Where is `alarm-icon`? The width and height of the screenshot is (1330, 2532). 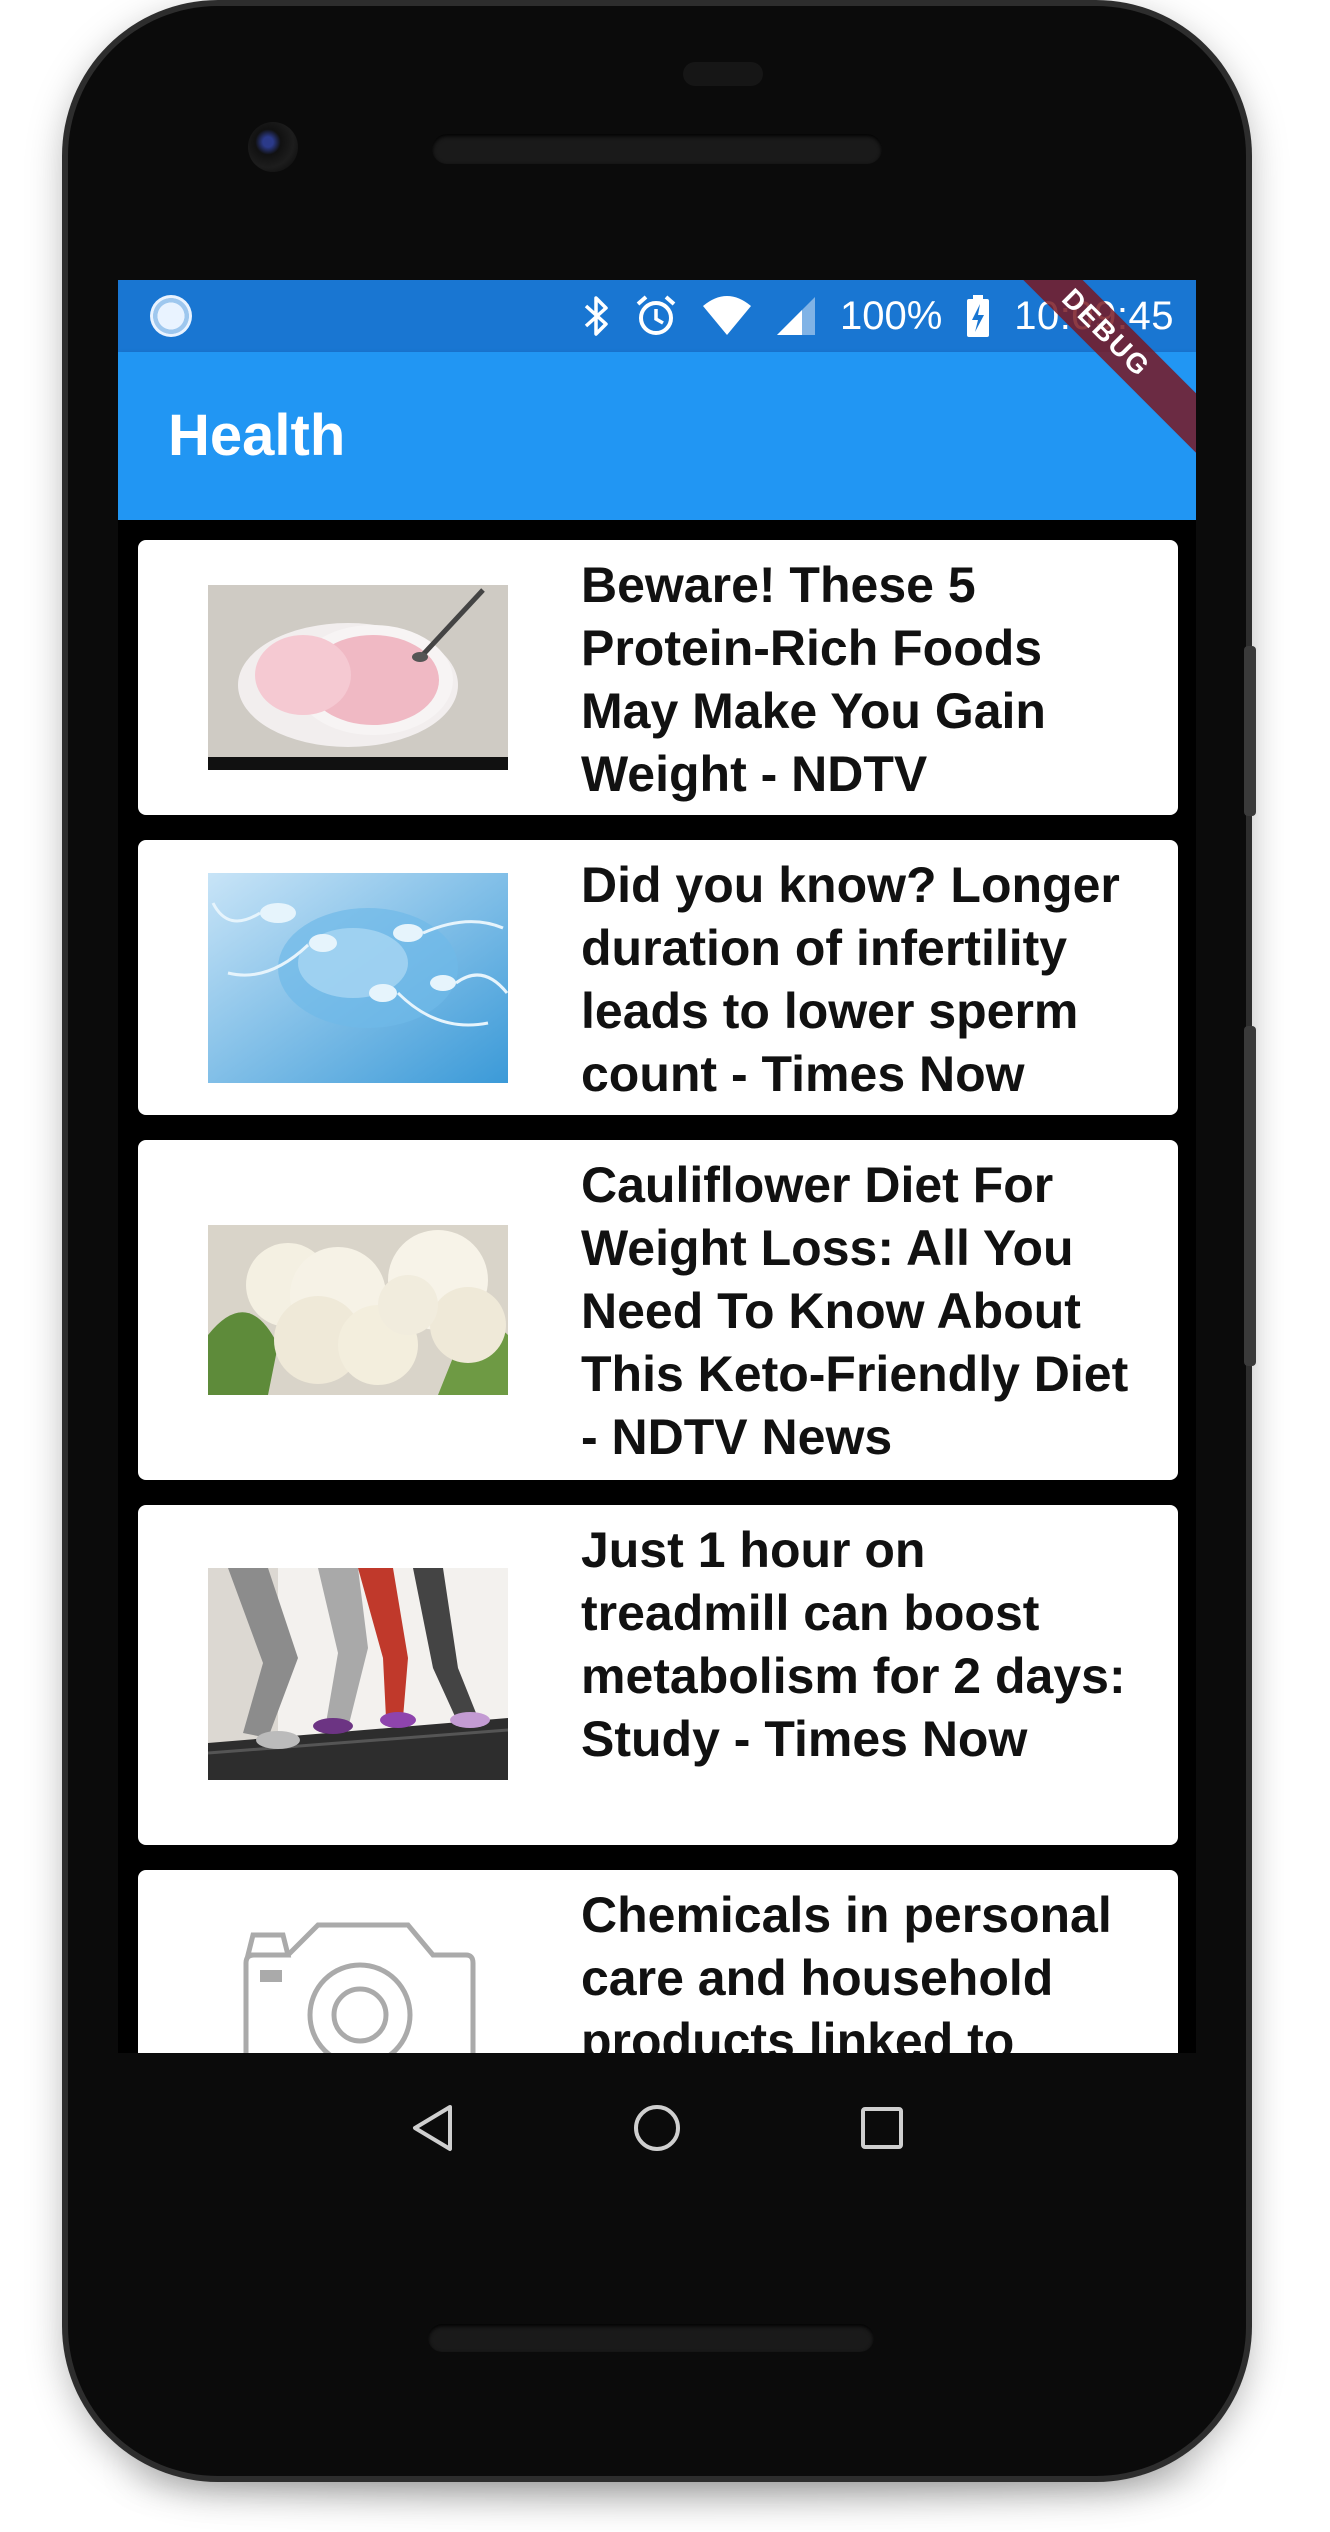 alarm-icon is located at coordinates (656, 316).